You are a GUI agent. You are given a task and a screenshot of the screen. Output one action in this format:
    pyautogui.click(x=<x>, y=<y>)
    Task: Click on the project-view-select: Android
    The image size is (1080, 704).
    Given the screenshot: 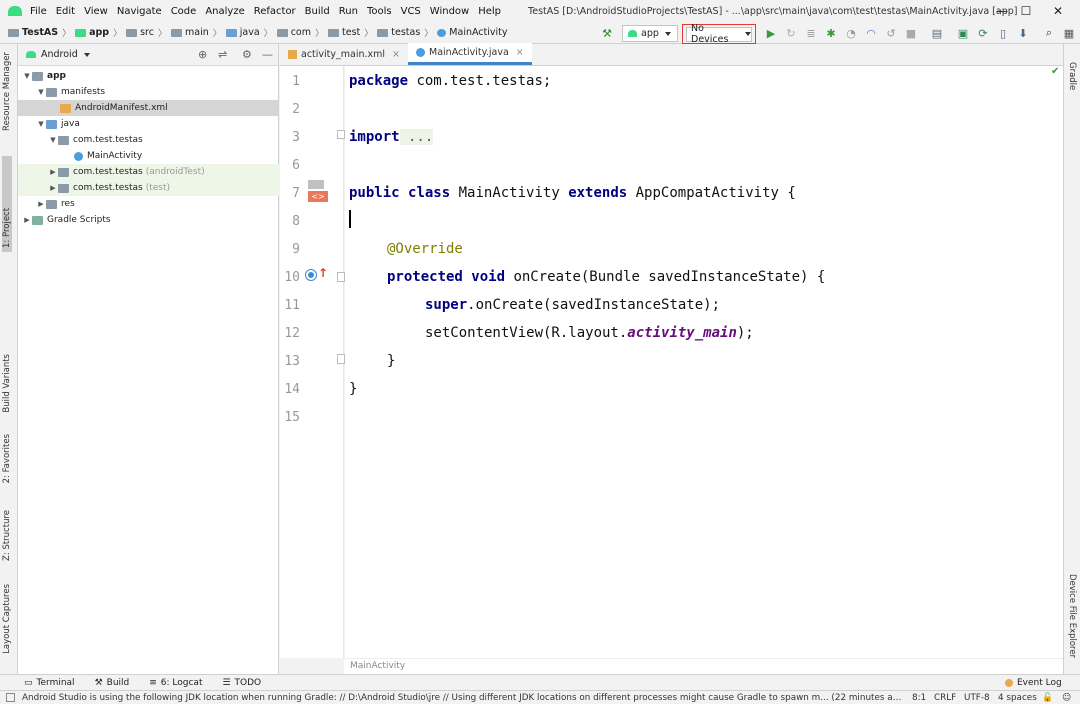 What is the action you would take?
    pyautogui.click(x=59, y=54)
    